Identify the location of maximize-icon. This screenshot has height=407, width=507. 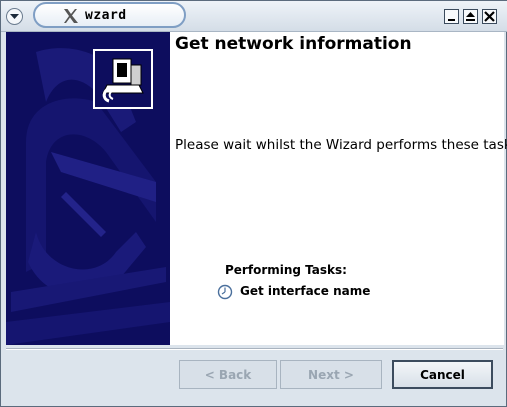
(470, 16).